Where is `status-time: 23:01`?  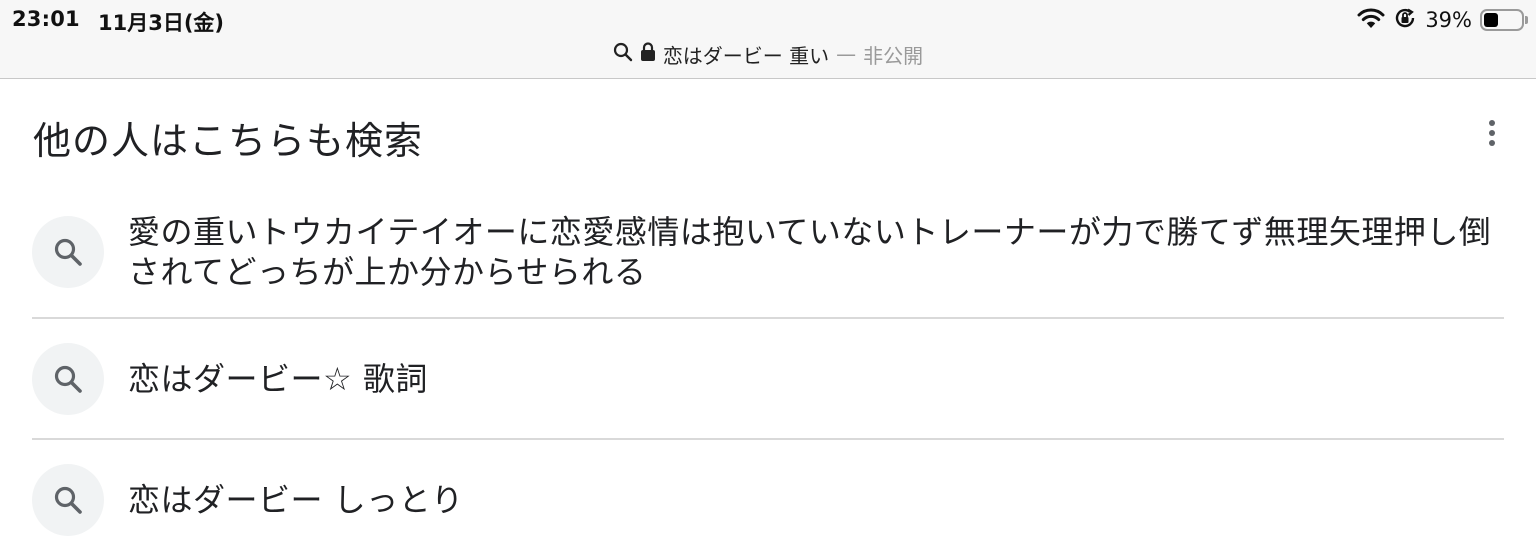
status-time: 23:01 is located at coordinates (46, 19).